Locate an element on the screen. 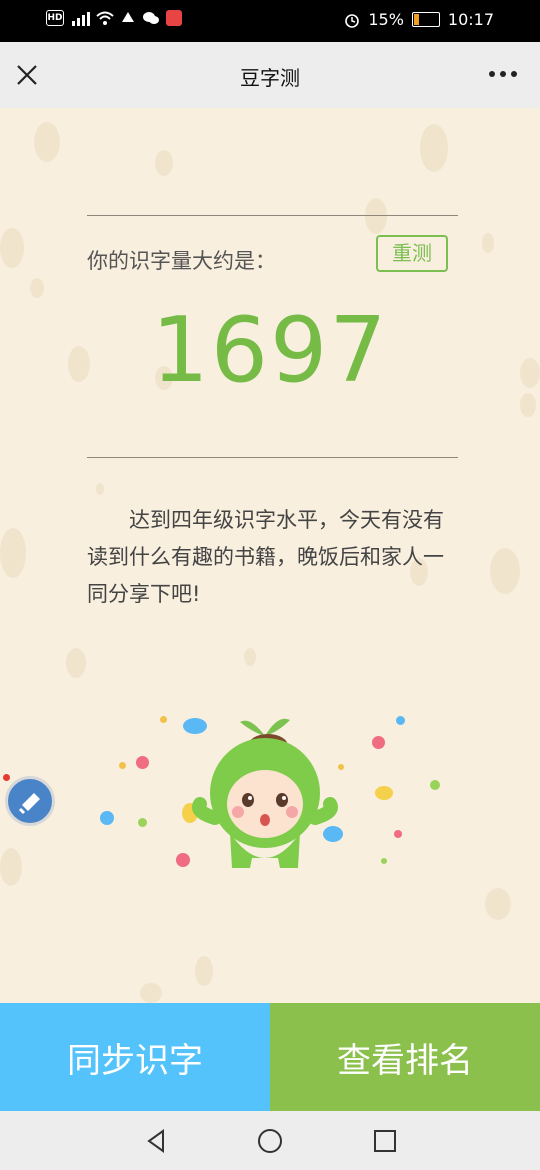  result-label: 你的识字量大约是： is located at coordinates (181, 261).